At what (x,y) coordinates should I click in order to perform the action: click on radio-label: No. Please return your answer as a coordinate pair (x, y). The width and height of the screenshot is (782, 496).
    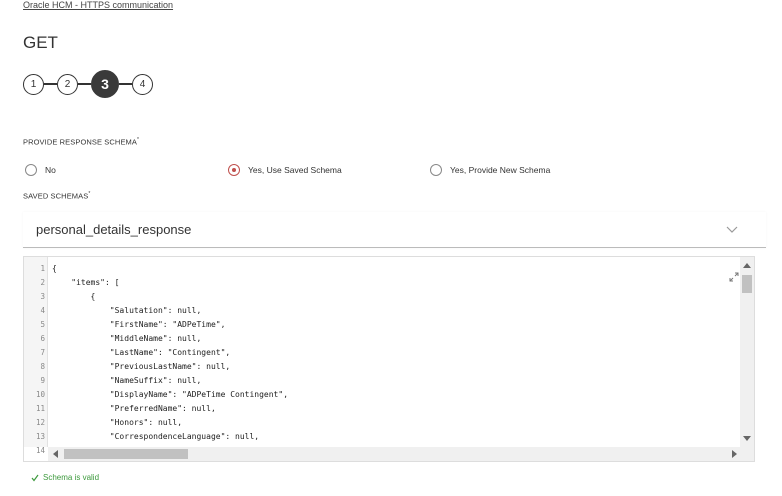
    Looking at the image, I should click on (50, 170).